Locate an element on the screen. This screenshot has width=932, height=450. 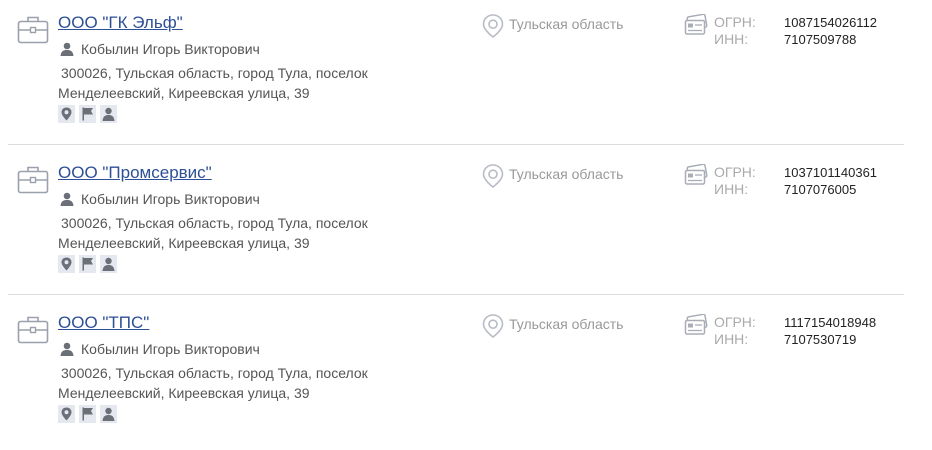
inn-value: 7107076005 is located at coordinates (820, 189).